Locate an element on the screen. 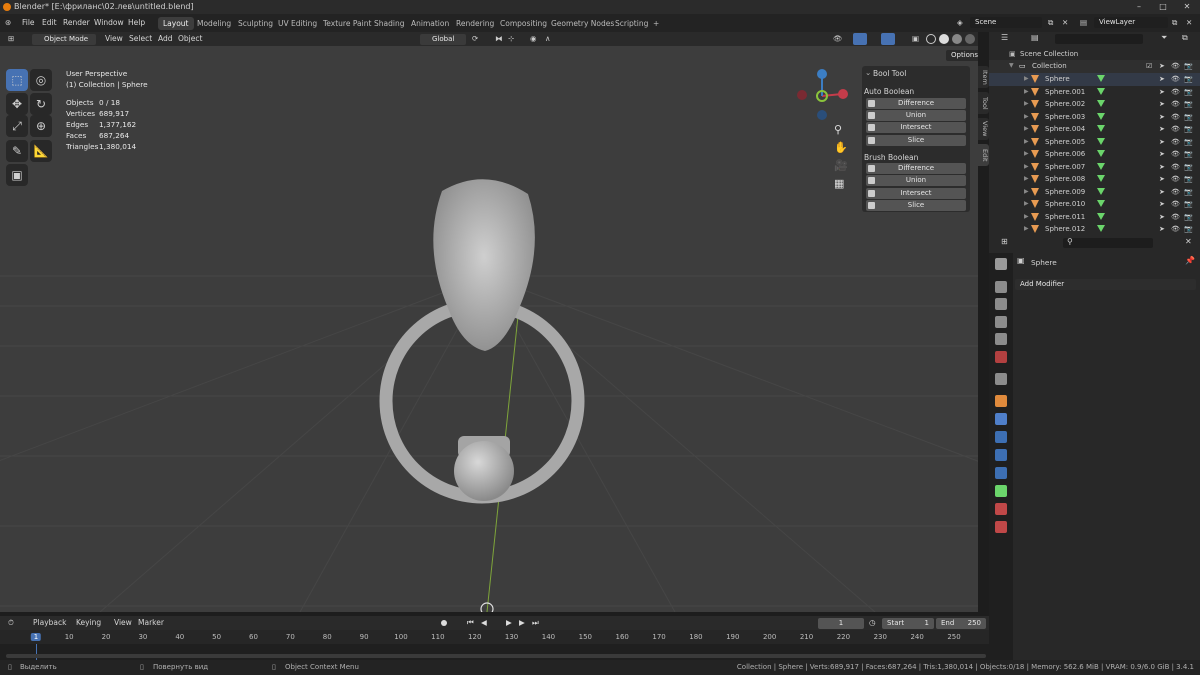 This screenshot has height=675, width=1200. object-tab-icon is located at coordinates (1001, 401).